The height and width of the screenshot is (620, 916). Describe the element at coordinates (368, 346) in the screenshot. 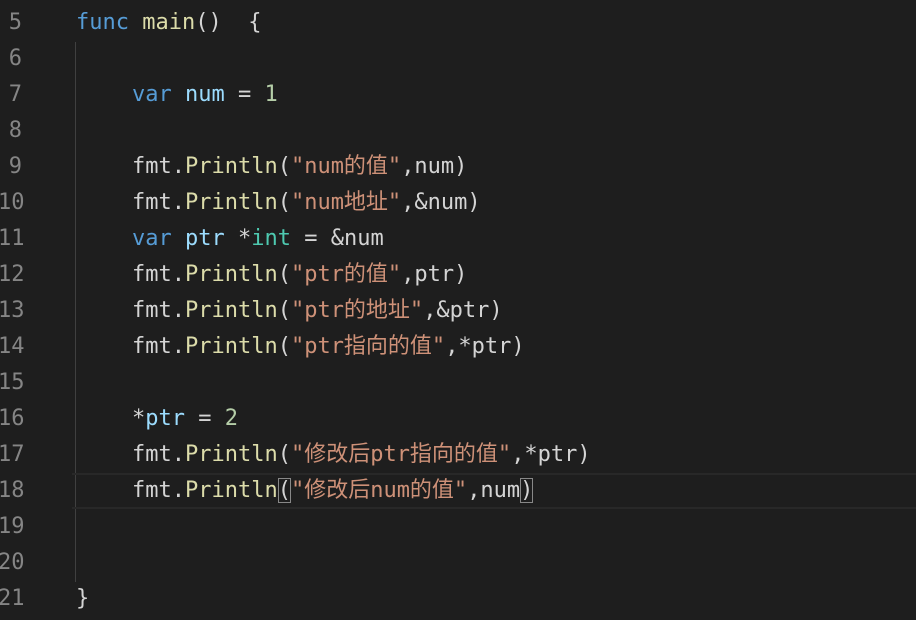

I see `string-token: "ptr指向的值"` at that location.